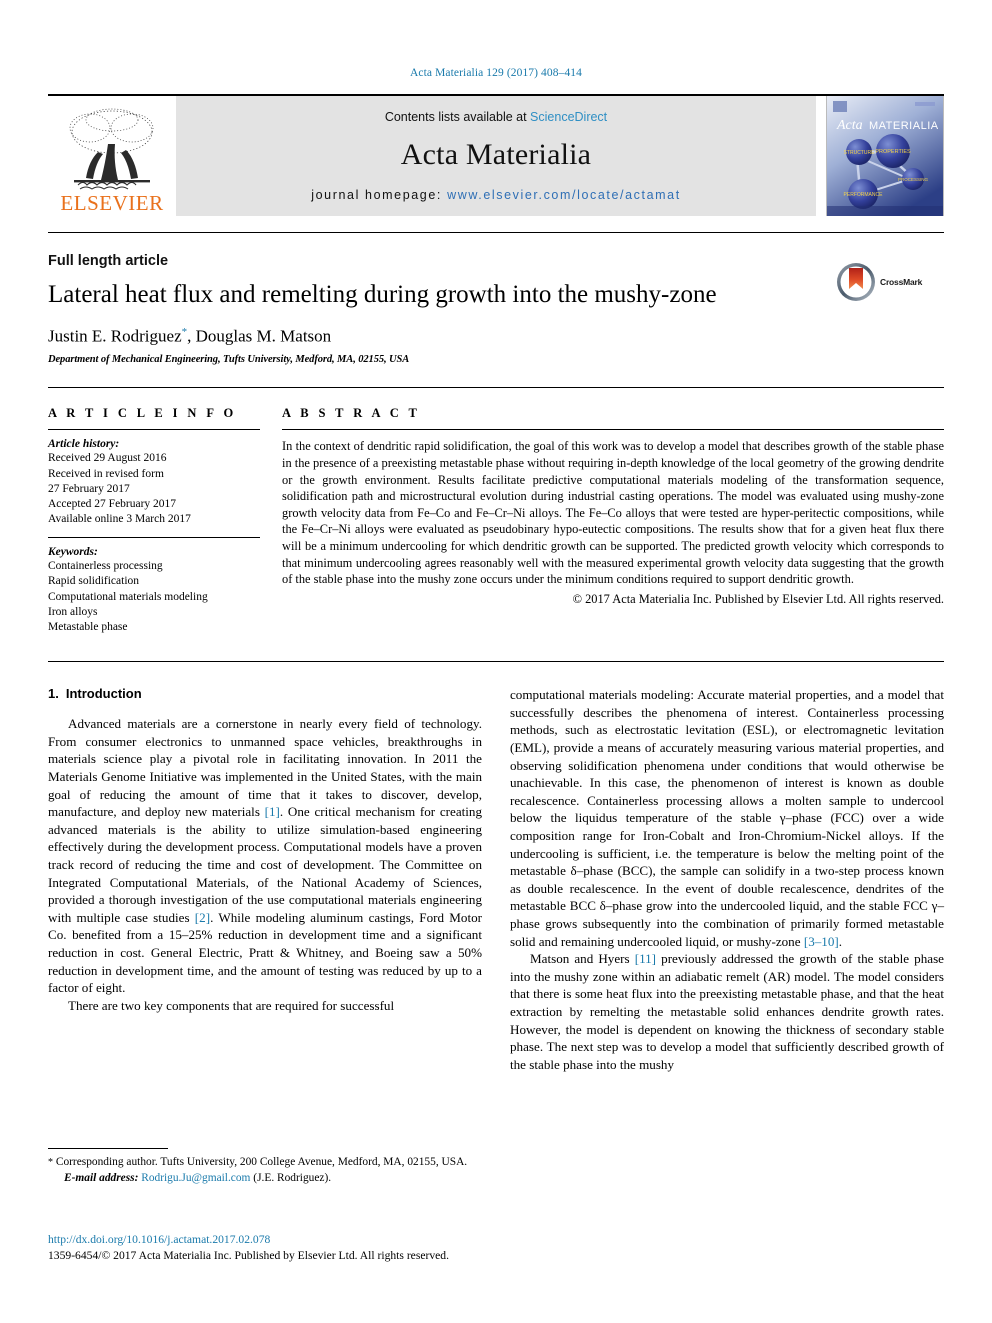 This screenshot has width=992, height=1323. Describe the element at coordinates (73, 552) in the screenshot. I see `keywords-label: Keywords:` at that location.